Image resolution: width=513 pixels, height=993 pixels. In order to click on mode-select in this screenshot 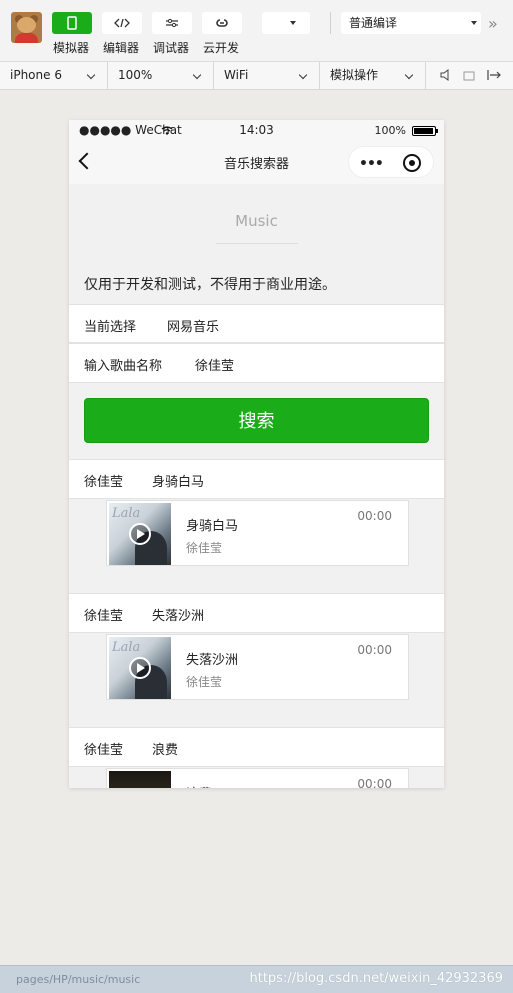, I will do `click(286, 23)`.